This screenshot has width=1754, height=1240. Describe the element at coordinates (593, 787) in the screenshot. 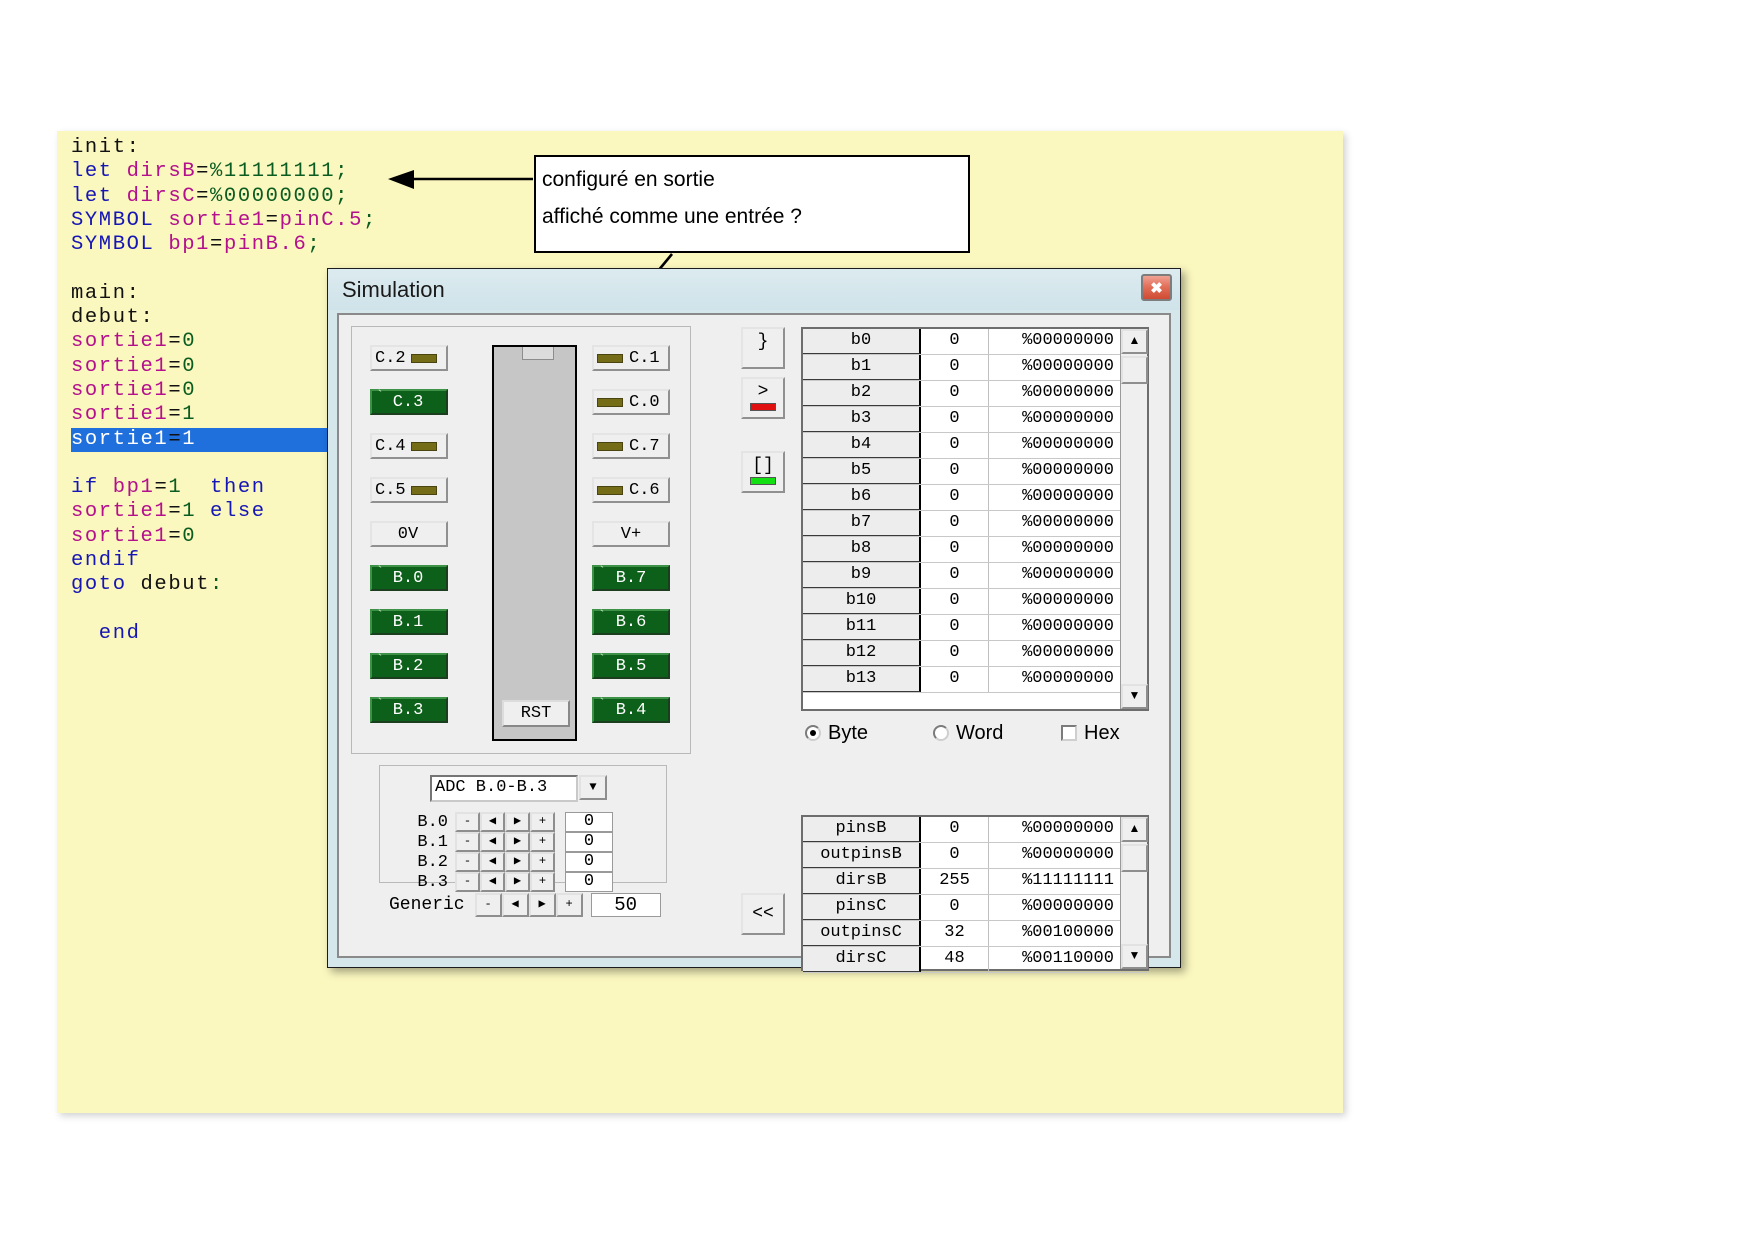

I see `chevron-down-icon: ▼` at that location.